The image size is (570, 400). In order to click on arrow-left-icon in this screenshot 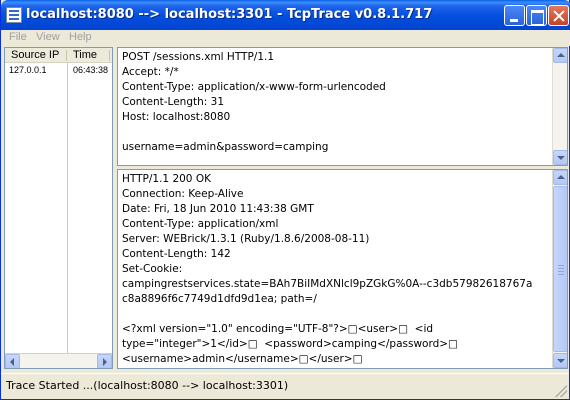, I will do `click(12, 362)`.